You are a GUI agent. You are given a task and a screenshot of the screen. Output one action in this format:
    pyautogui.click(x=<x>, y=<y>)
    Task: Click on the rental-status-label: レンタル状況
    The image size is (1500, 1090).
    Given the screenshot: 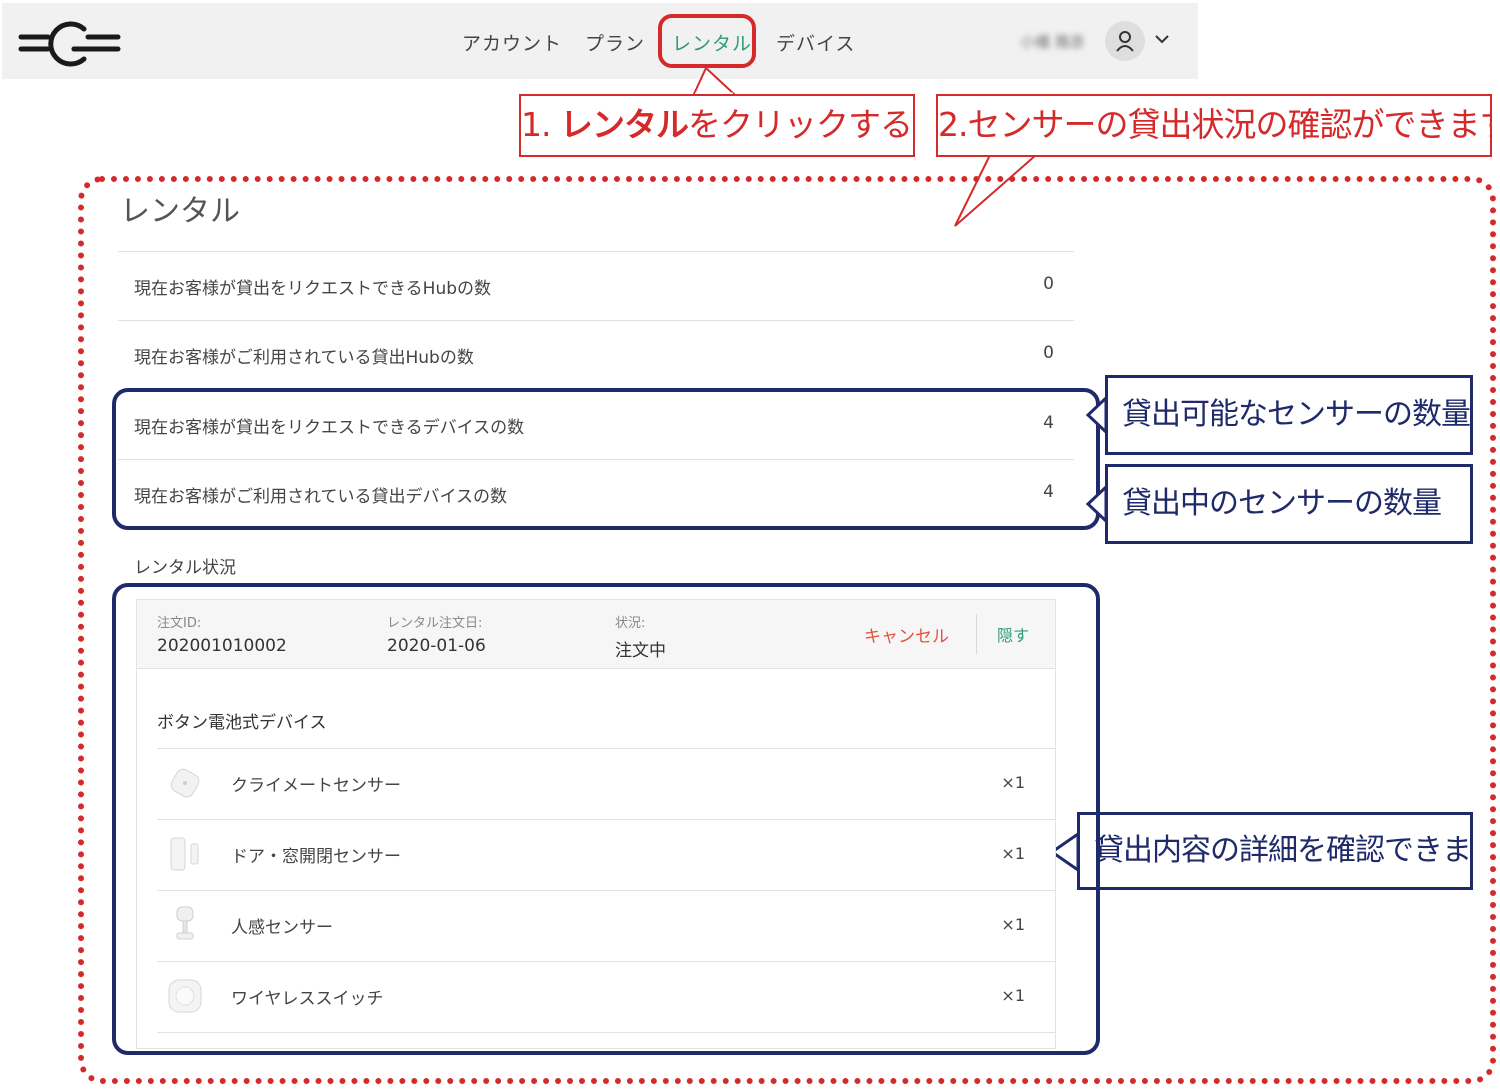 What is the action you would take?
    pyautogui.click(x=185, y=568)
    